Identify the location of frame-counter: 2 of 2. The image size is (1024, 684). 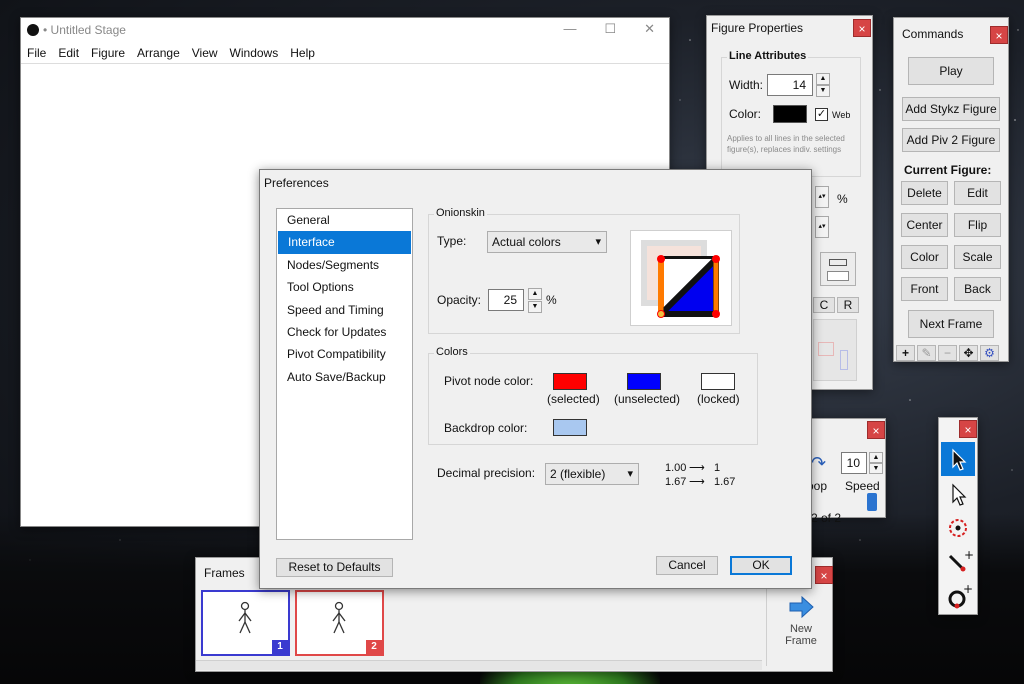
(826, 518).